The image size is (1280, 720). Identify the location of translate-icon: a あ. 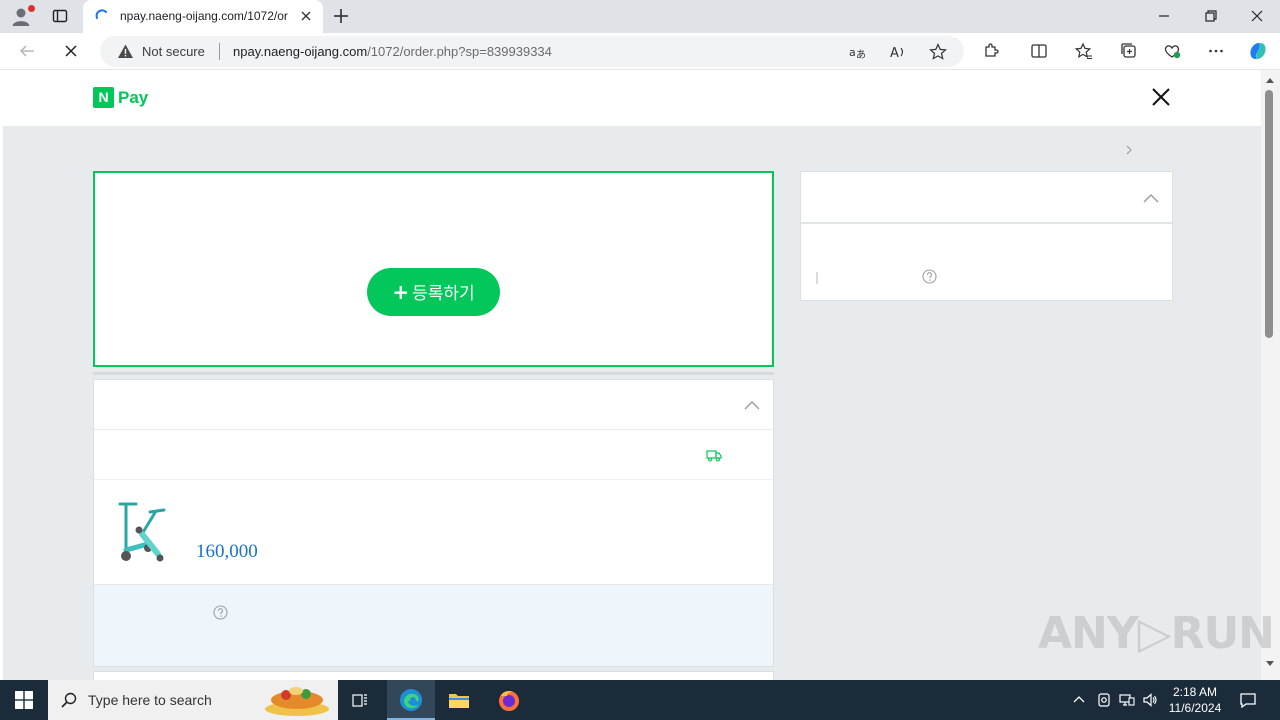
(857, 52).